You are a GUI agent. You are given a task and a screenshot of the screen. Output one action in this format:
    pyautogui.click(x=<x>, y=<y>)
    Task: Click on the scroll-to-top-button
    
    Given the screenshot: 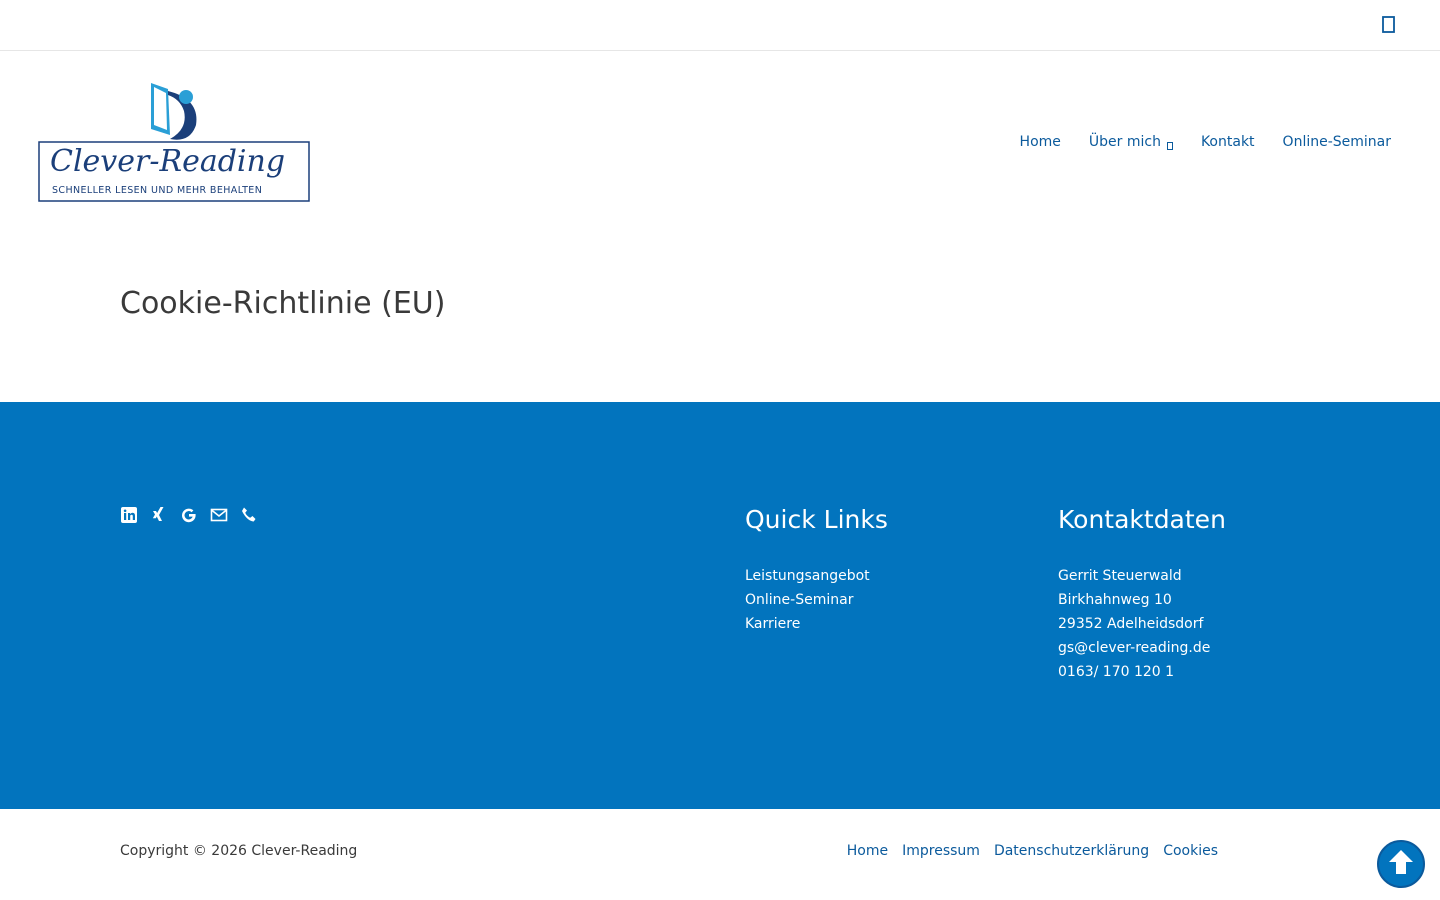 What is the action you would take?
    pyautogui.click(x=1401, y=864)
    